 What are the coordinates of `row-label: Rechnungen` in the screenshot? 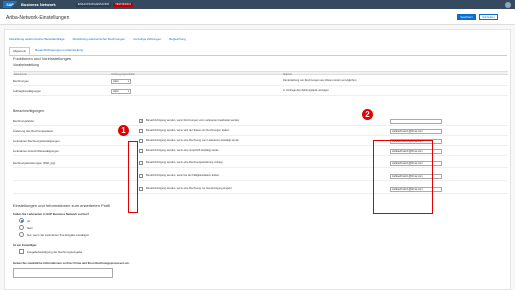 It's located at (21, 81).